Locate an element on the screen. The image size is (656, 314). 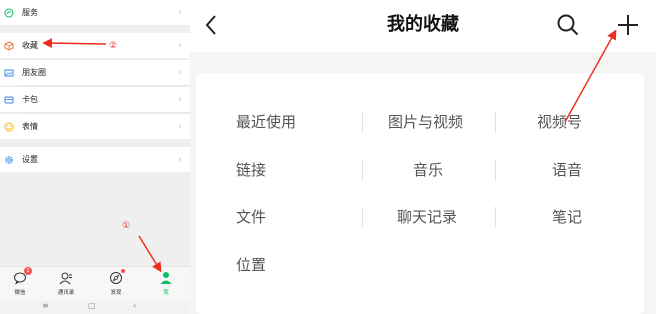
menu-item-stickers: 表情 › is located at coordinates (95, 126).